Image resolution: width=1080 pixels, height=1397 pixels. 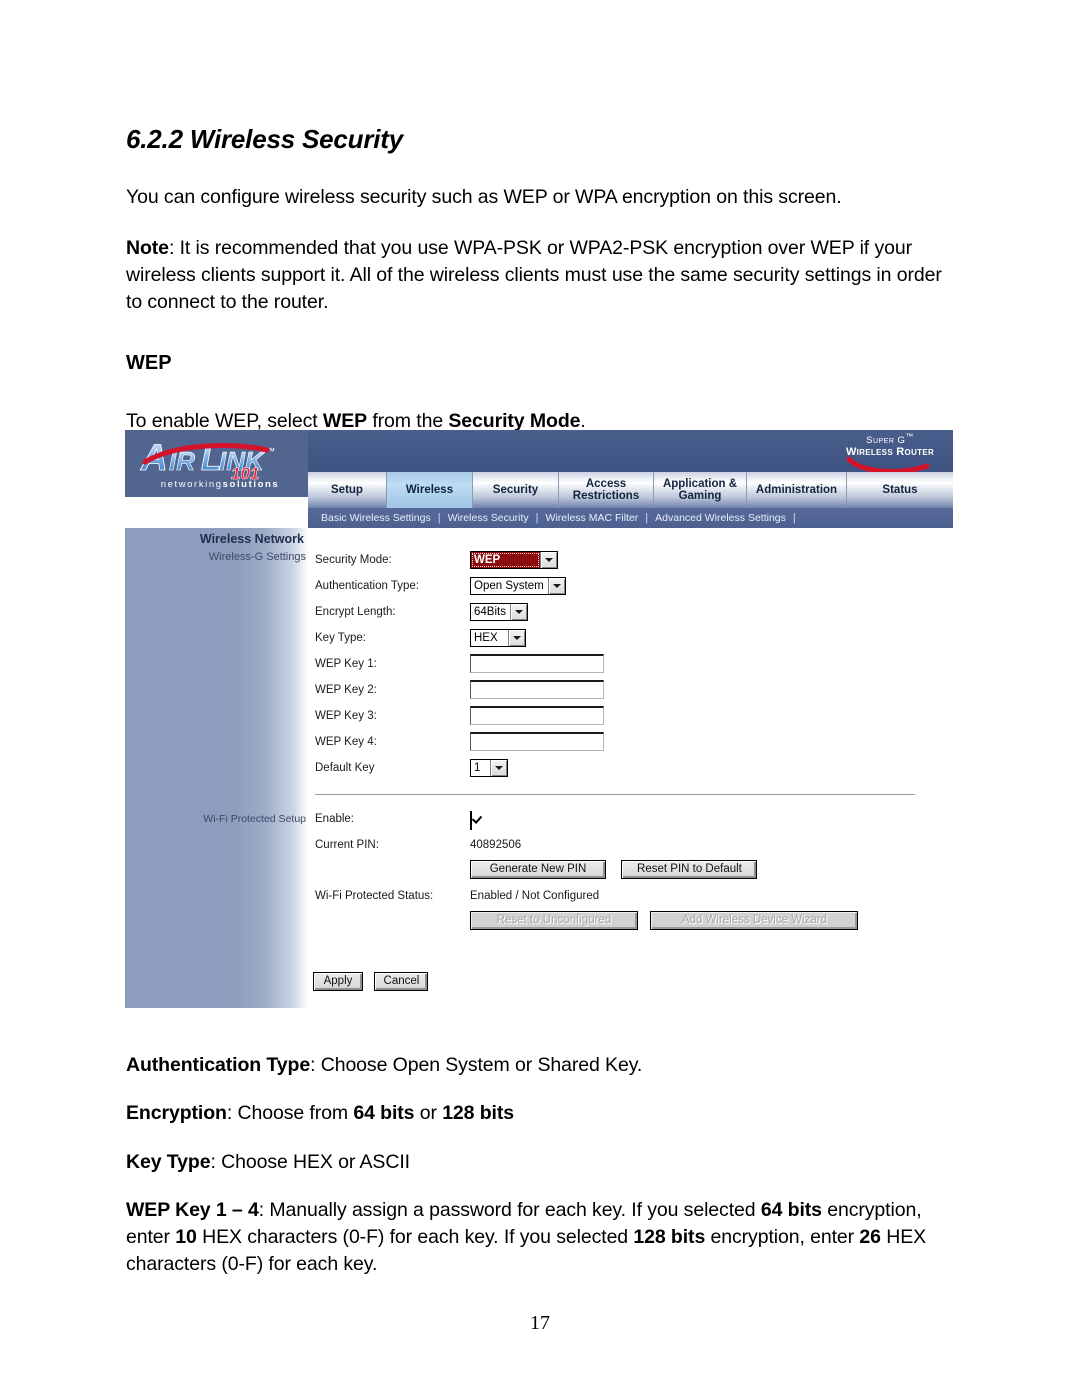 I want to click on field-key-type: HEX, so click(x=498, y=637).